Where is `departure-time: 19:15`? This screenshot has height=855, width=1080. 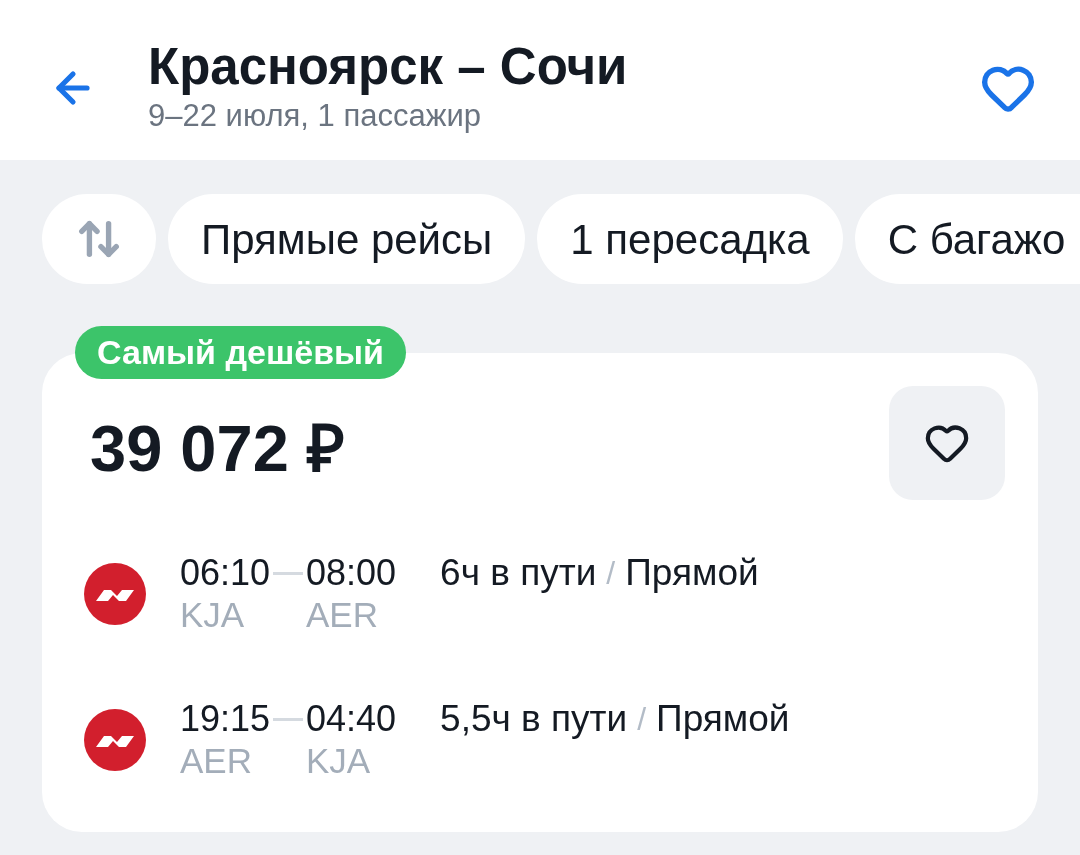 departure-time: 19:15 is located at coordinates (225, 719).